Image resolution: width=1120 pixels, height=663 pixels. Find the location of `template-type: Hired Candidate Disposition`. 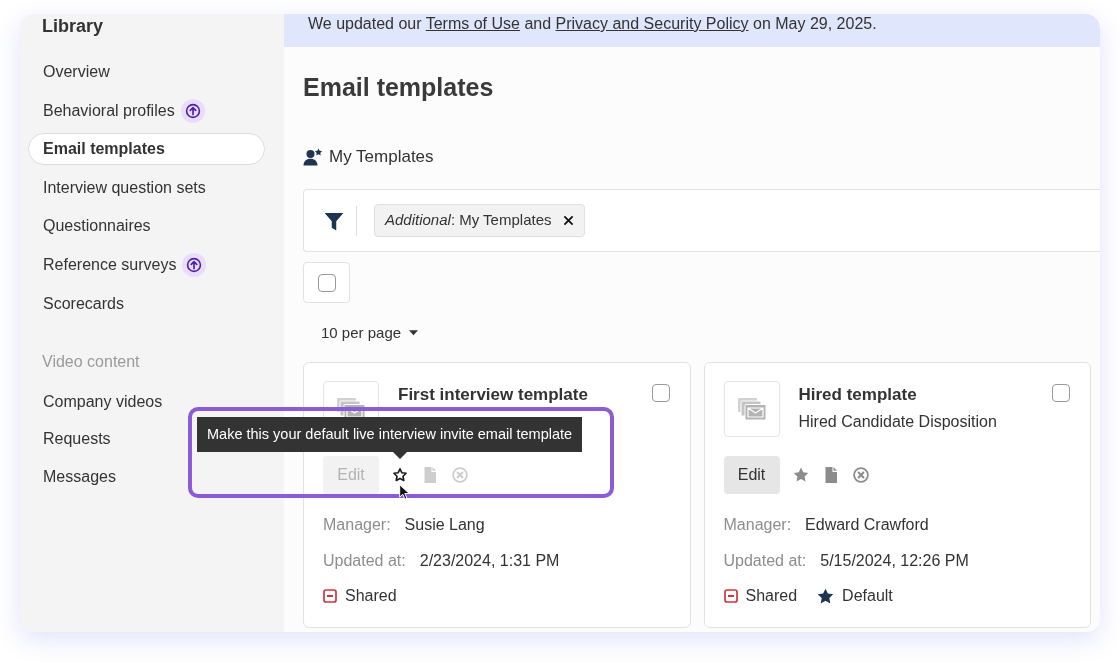

template-type: Hired Candidate Disposition is located at coordinates (897, 422).